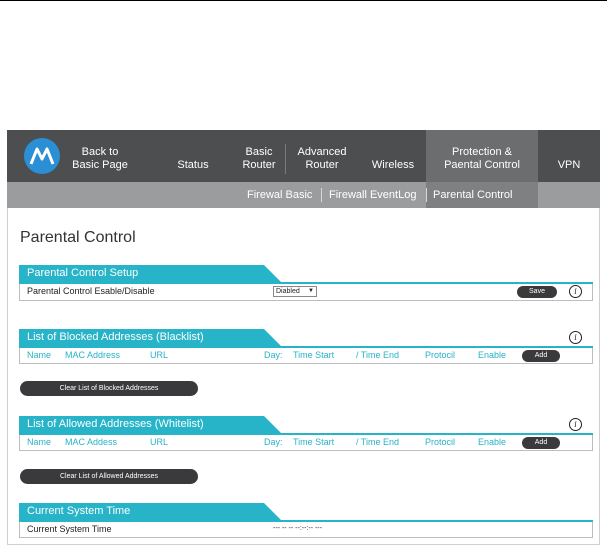 This screenshot has height=549, width=607. What do you see at coordinates (93, 355) in the screenshot?
I see `column-header-mac: MAC Address` at bounding box center [93, 355].